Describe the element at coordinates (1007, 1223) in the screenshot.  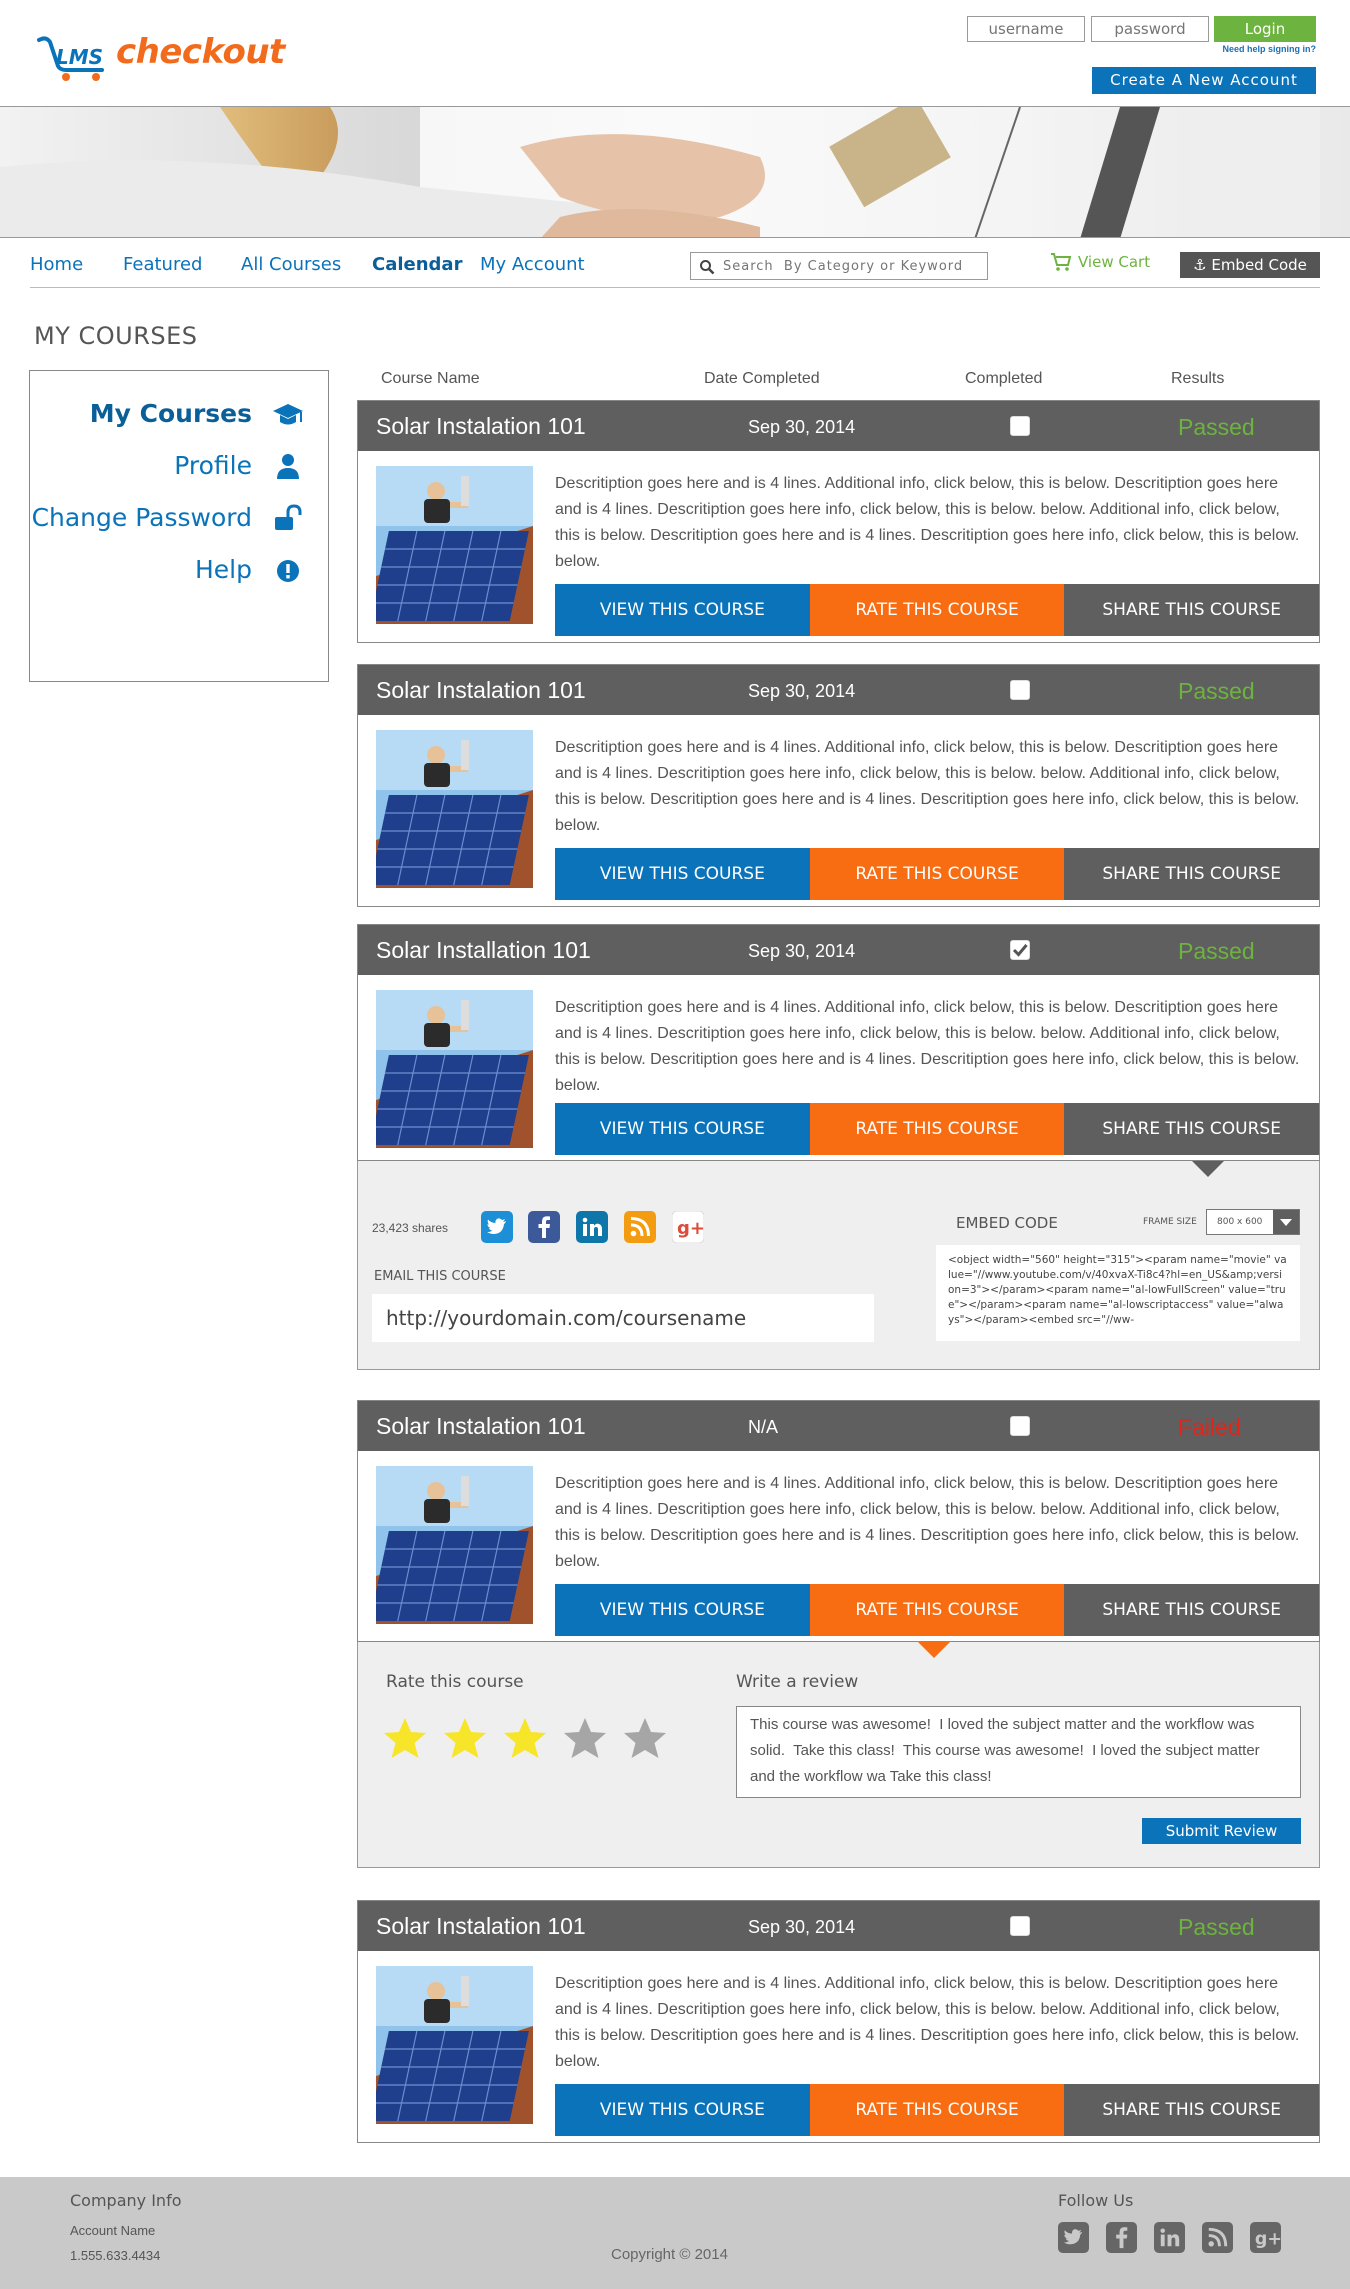
I see `embed-code-title: EMBED CODE` at that location.